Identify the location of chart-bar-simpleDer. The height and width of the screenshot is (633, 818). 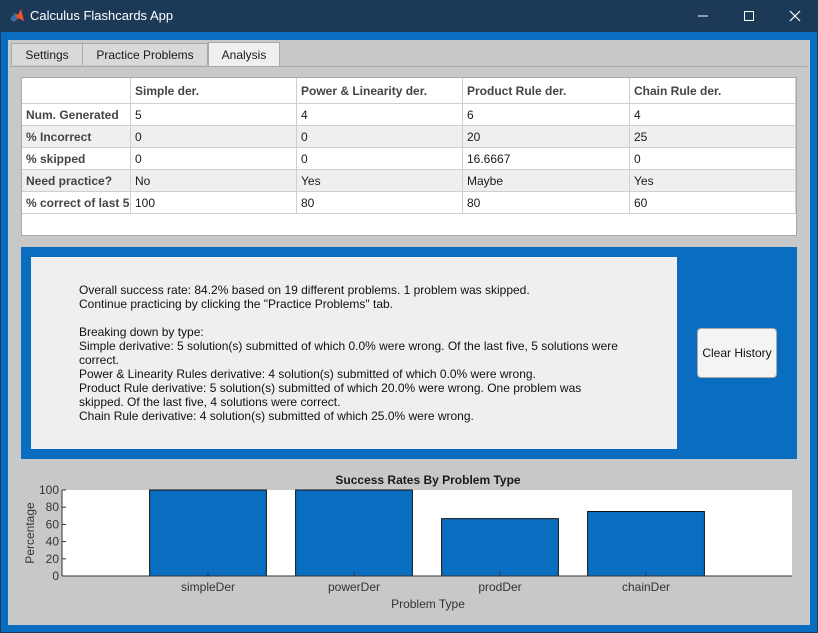
(208, 533).